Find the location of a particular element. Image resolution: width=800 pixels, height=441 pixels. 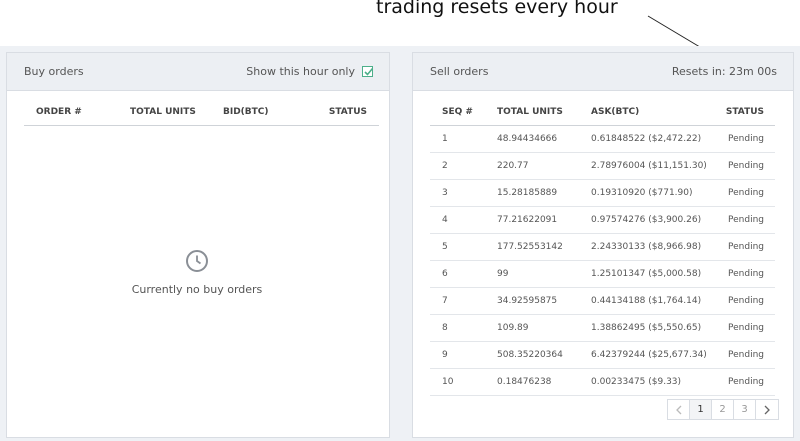

row-units: 0.18476238 is located at coordinates (544, 382).